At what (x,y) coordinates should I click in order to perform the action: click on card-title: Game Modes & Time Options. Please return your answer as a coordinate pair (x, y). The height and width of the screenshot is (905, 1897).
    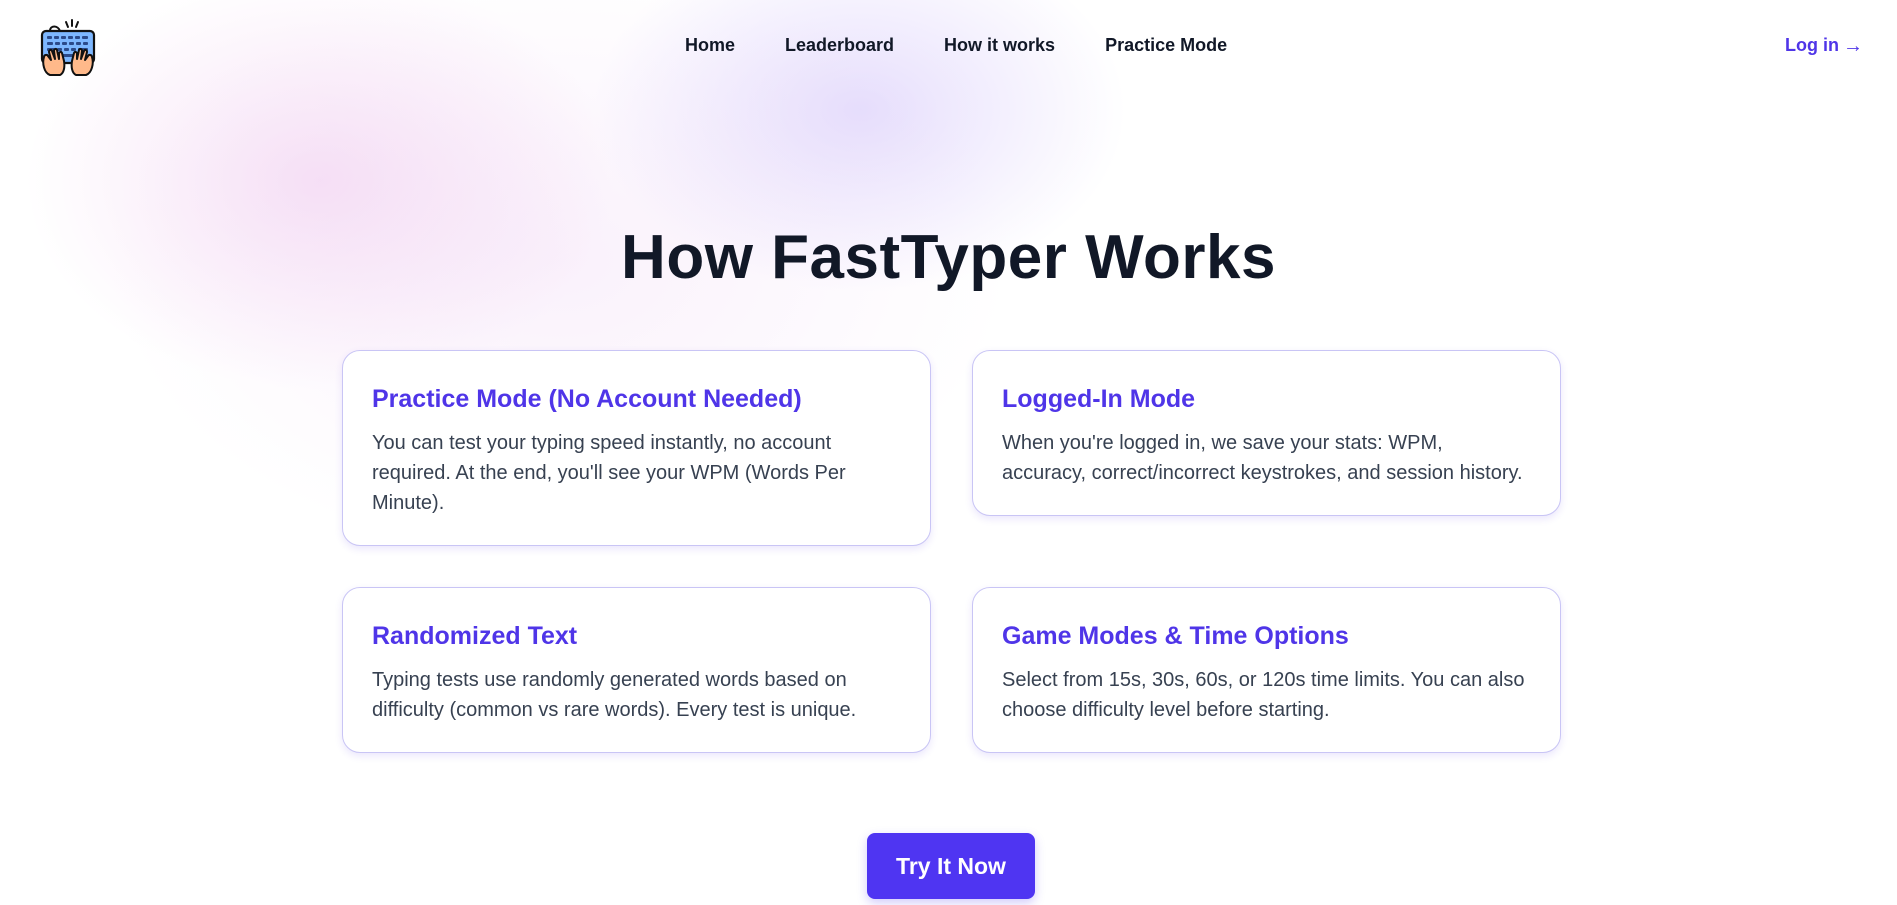
    Looking at the image, I should click on (1175, 636).